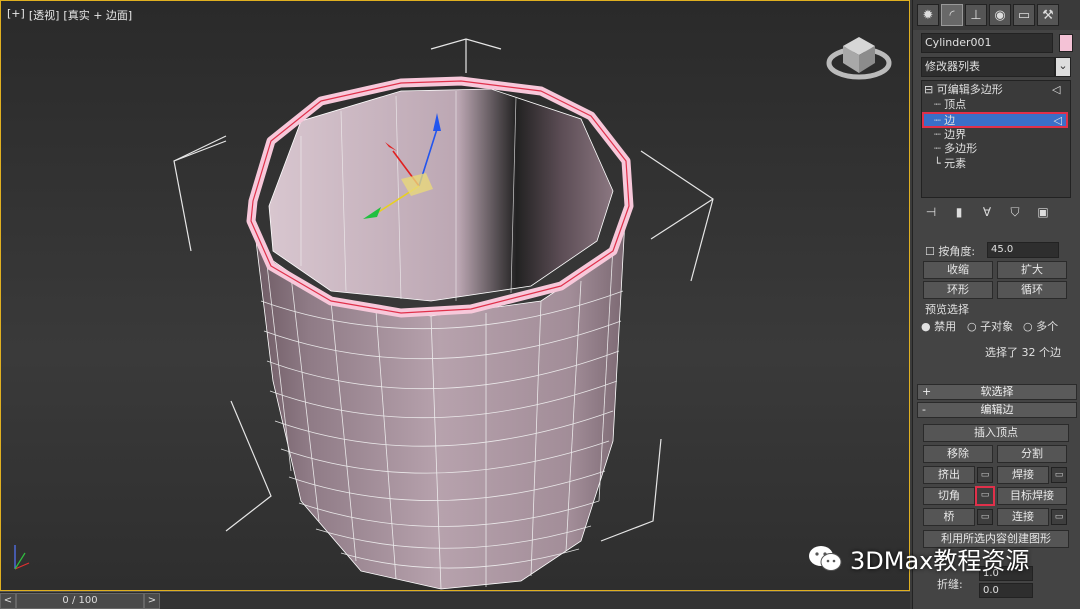 The image size is (1080, 609). Describe the element at coordinates (8, 600) in the screenshot. I see `timeline-prev-button: <` at that location.